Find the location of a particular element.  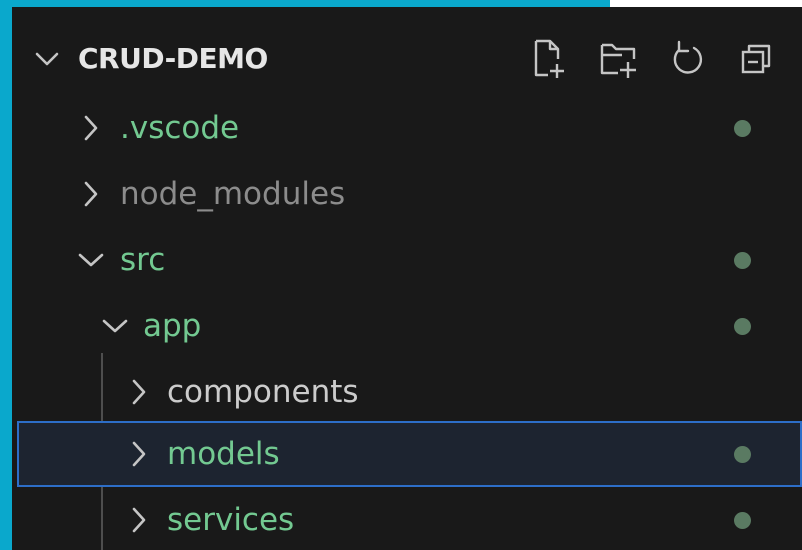

new-folder-icon is located at coordinates (618, 60).